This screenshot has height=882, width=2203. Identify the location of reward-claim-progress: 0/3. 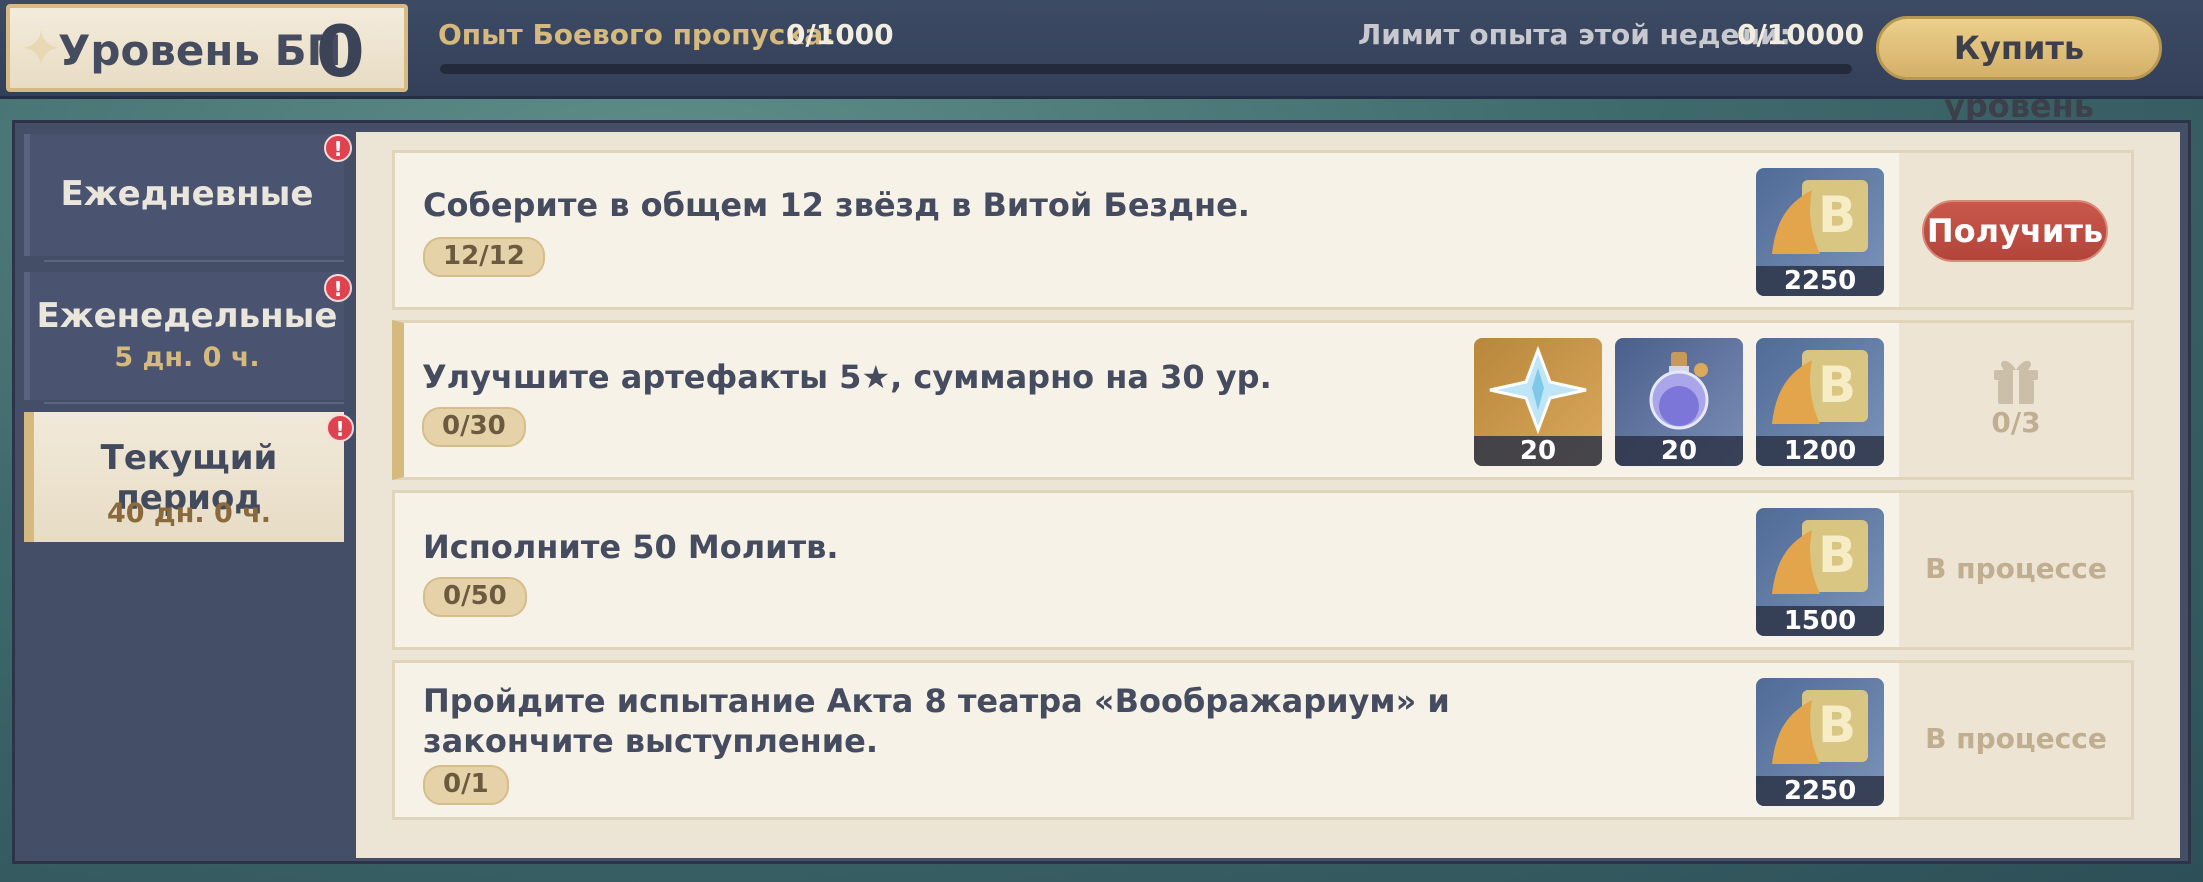
(2016, 422).